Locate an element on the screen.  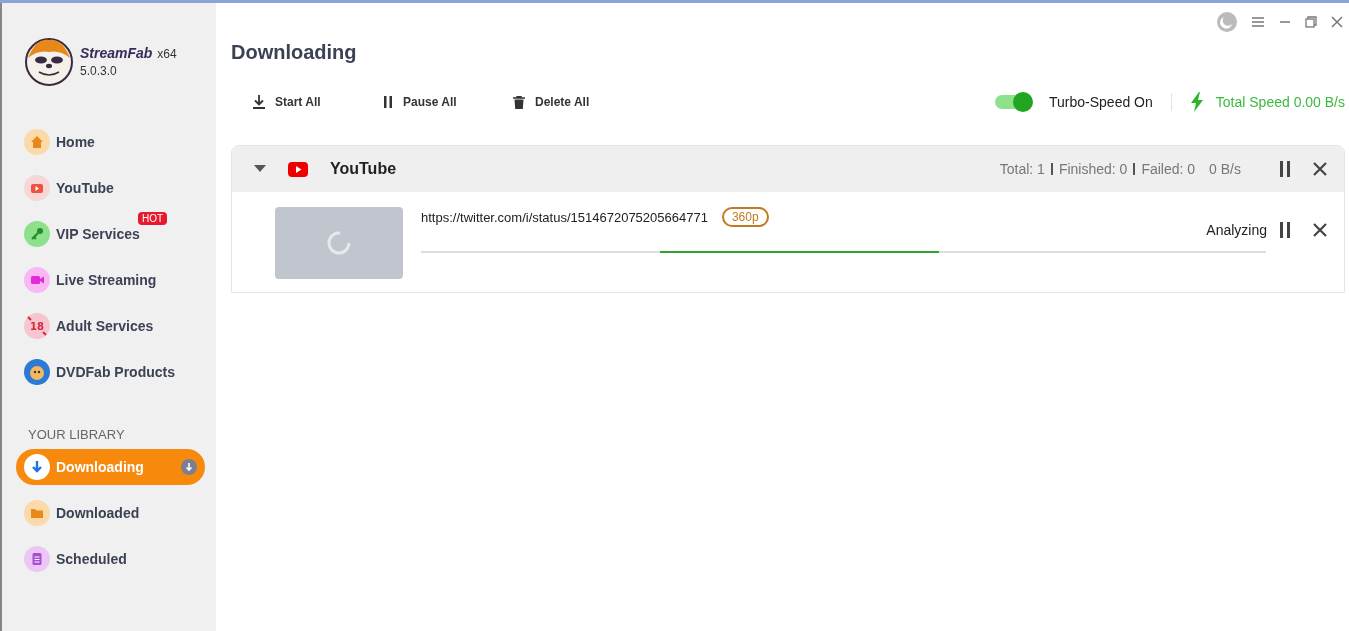
library-item: Scheduled is located at coordinates (110, 559).